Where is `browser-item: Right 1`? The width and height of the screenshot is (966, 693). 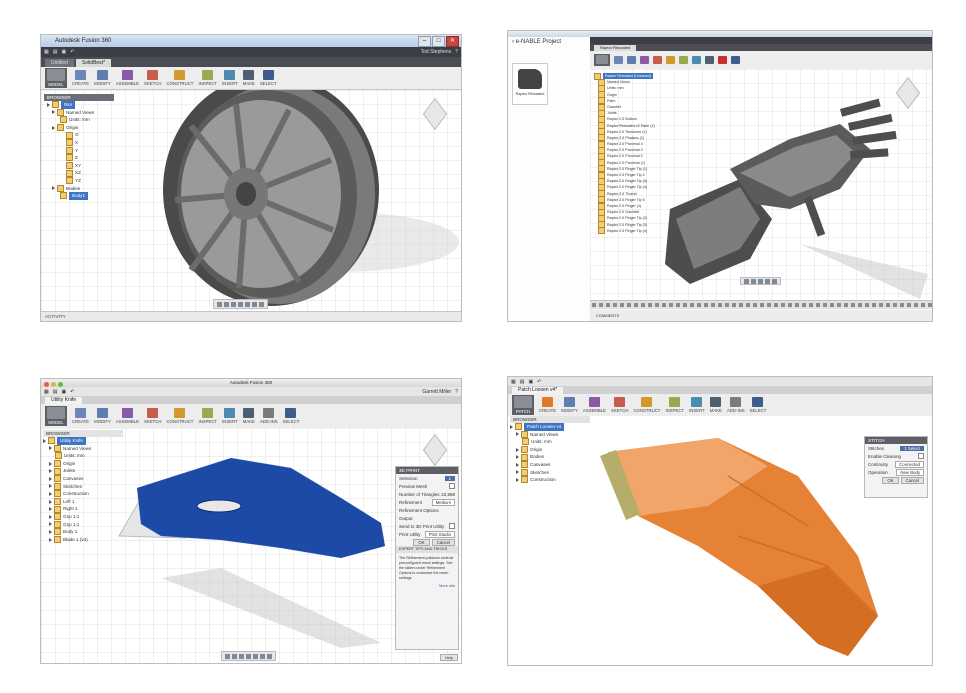 browser-item: Right 1 is located at coordinates (83, 509).